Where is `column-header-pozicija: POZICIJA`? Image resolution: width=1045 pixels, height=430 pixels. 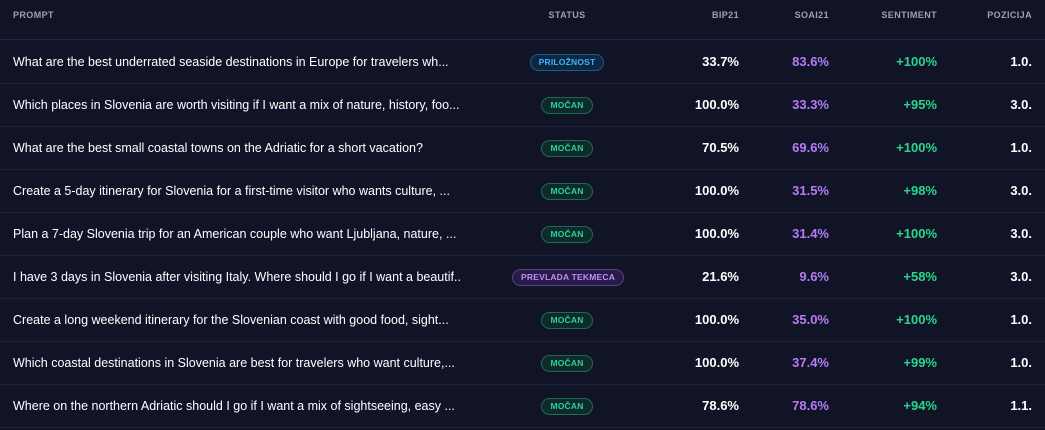
column-header-pozicija: POZICIJA is located at coordinates (1009, 15).